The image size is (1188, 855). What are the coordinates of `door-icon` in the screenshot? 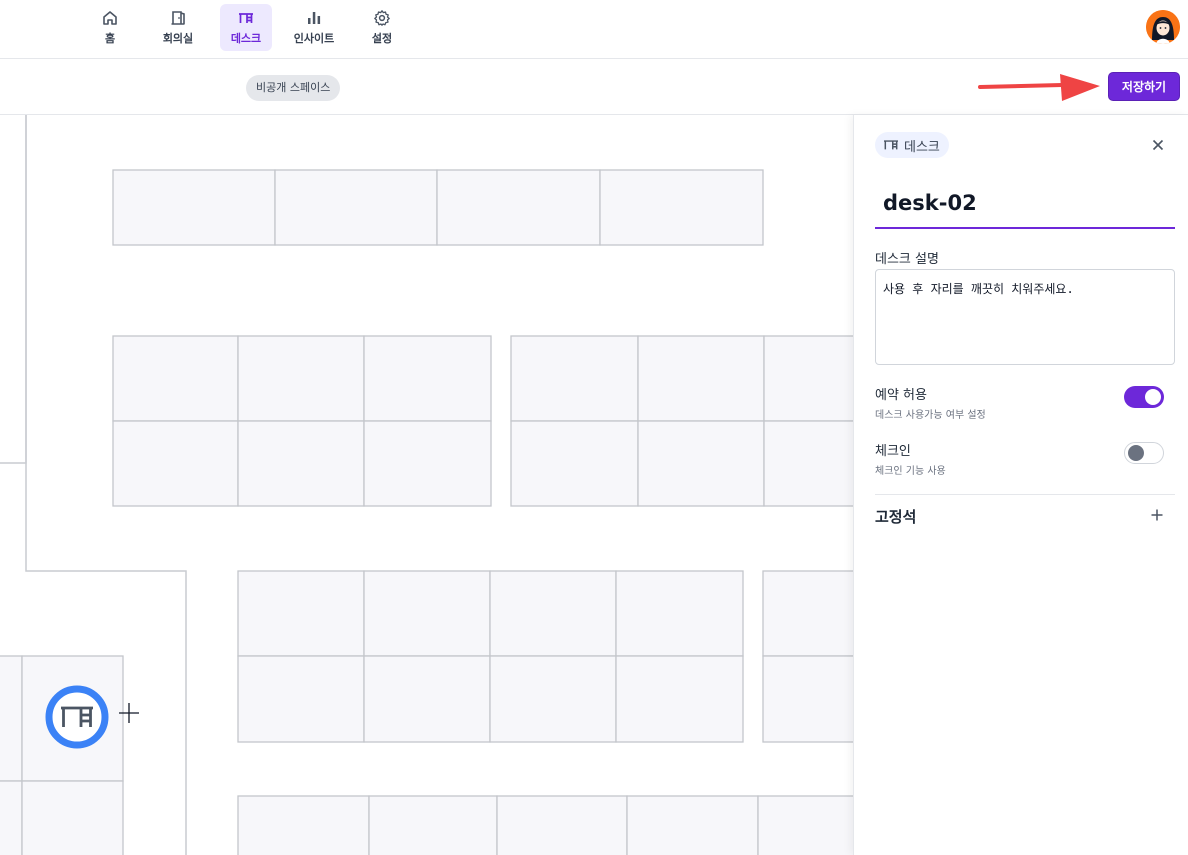 It's located at (178, 18).